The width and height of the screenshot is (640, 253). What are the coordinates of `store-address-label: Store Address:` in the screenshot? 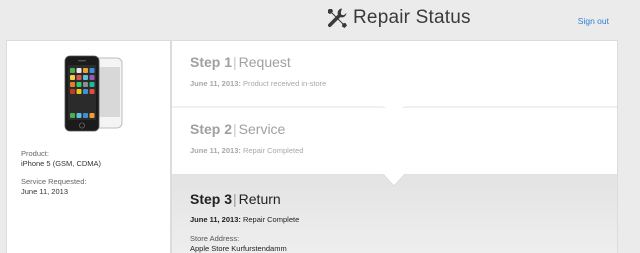 It's located at (215, 238).